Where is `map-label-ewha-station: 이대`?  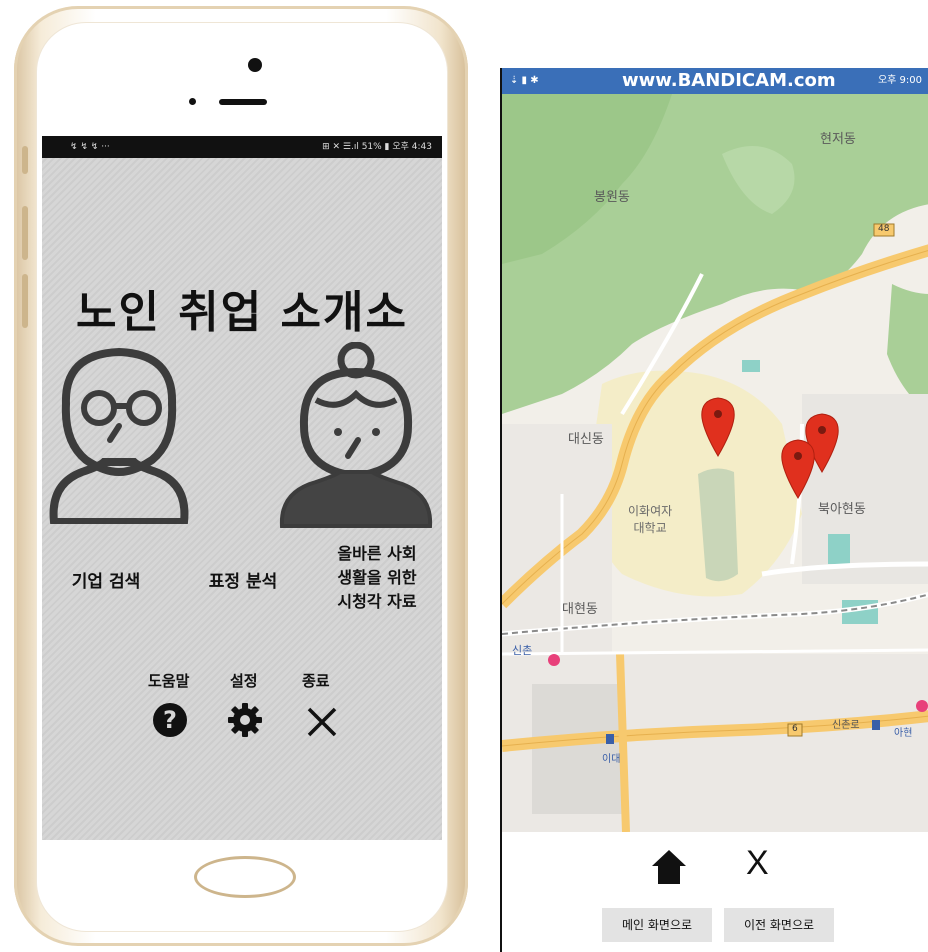 map-label-ewha-station: 이대 is located at coordinates (611, 759).